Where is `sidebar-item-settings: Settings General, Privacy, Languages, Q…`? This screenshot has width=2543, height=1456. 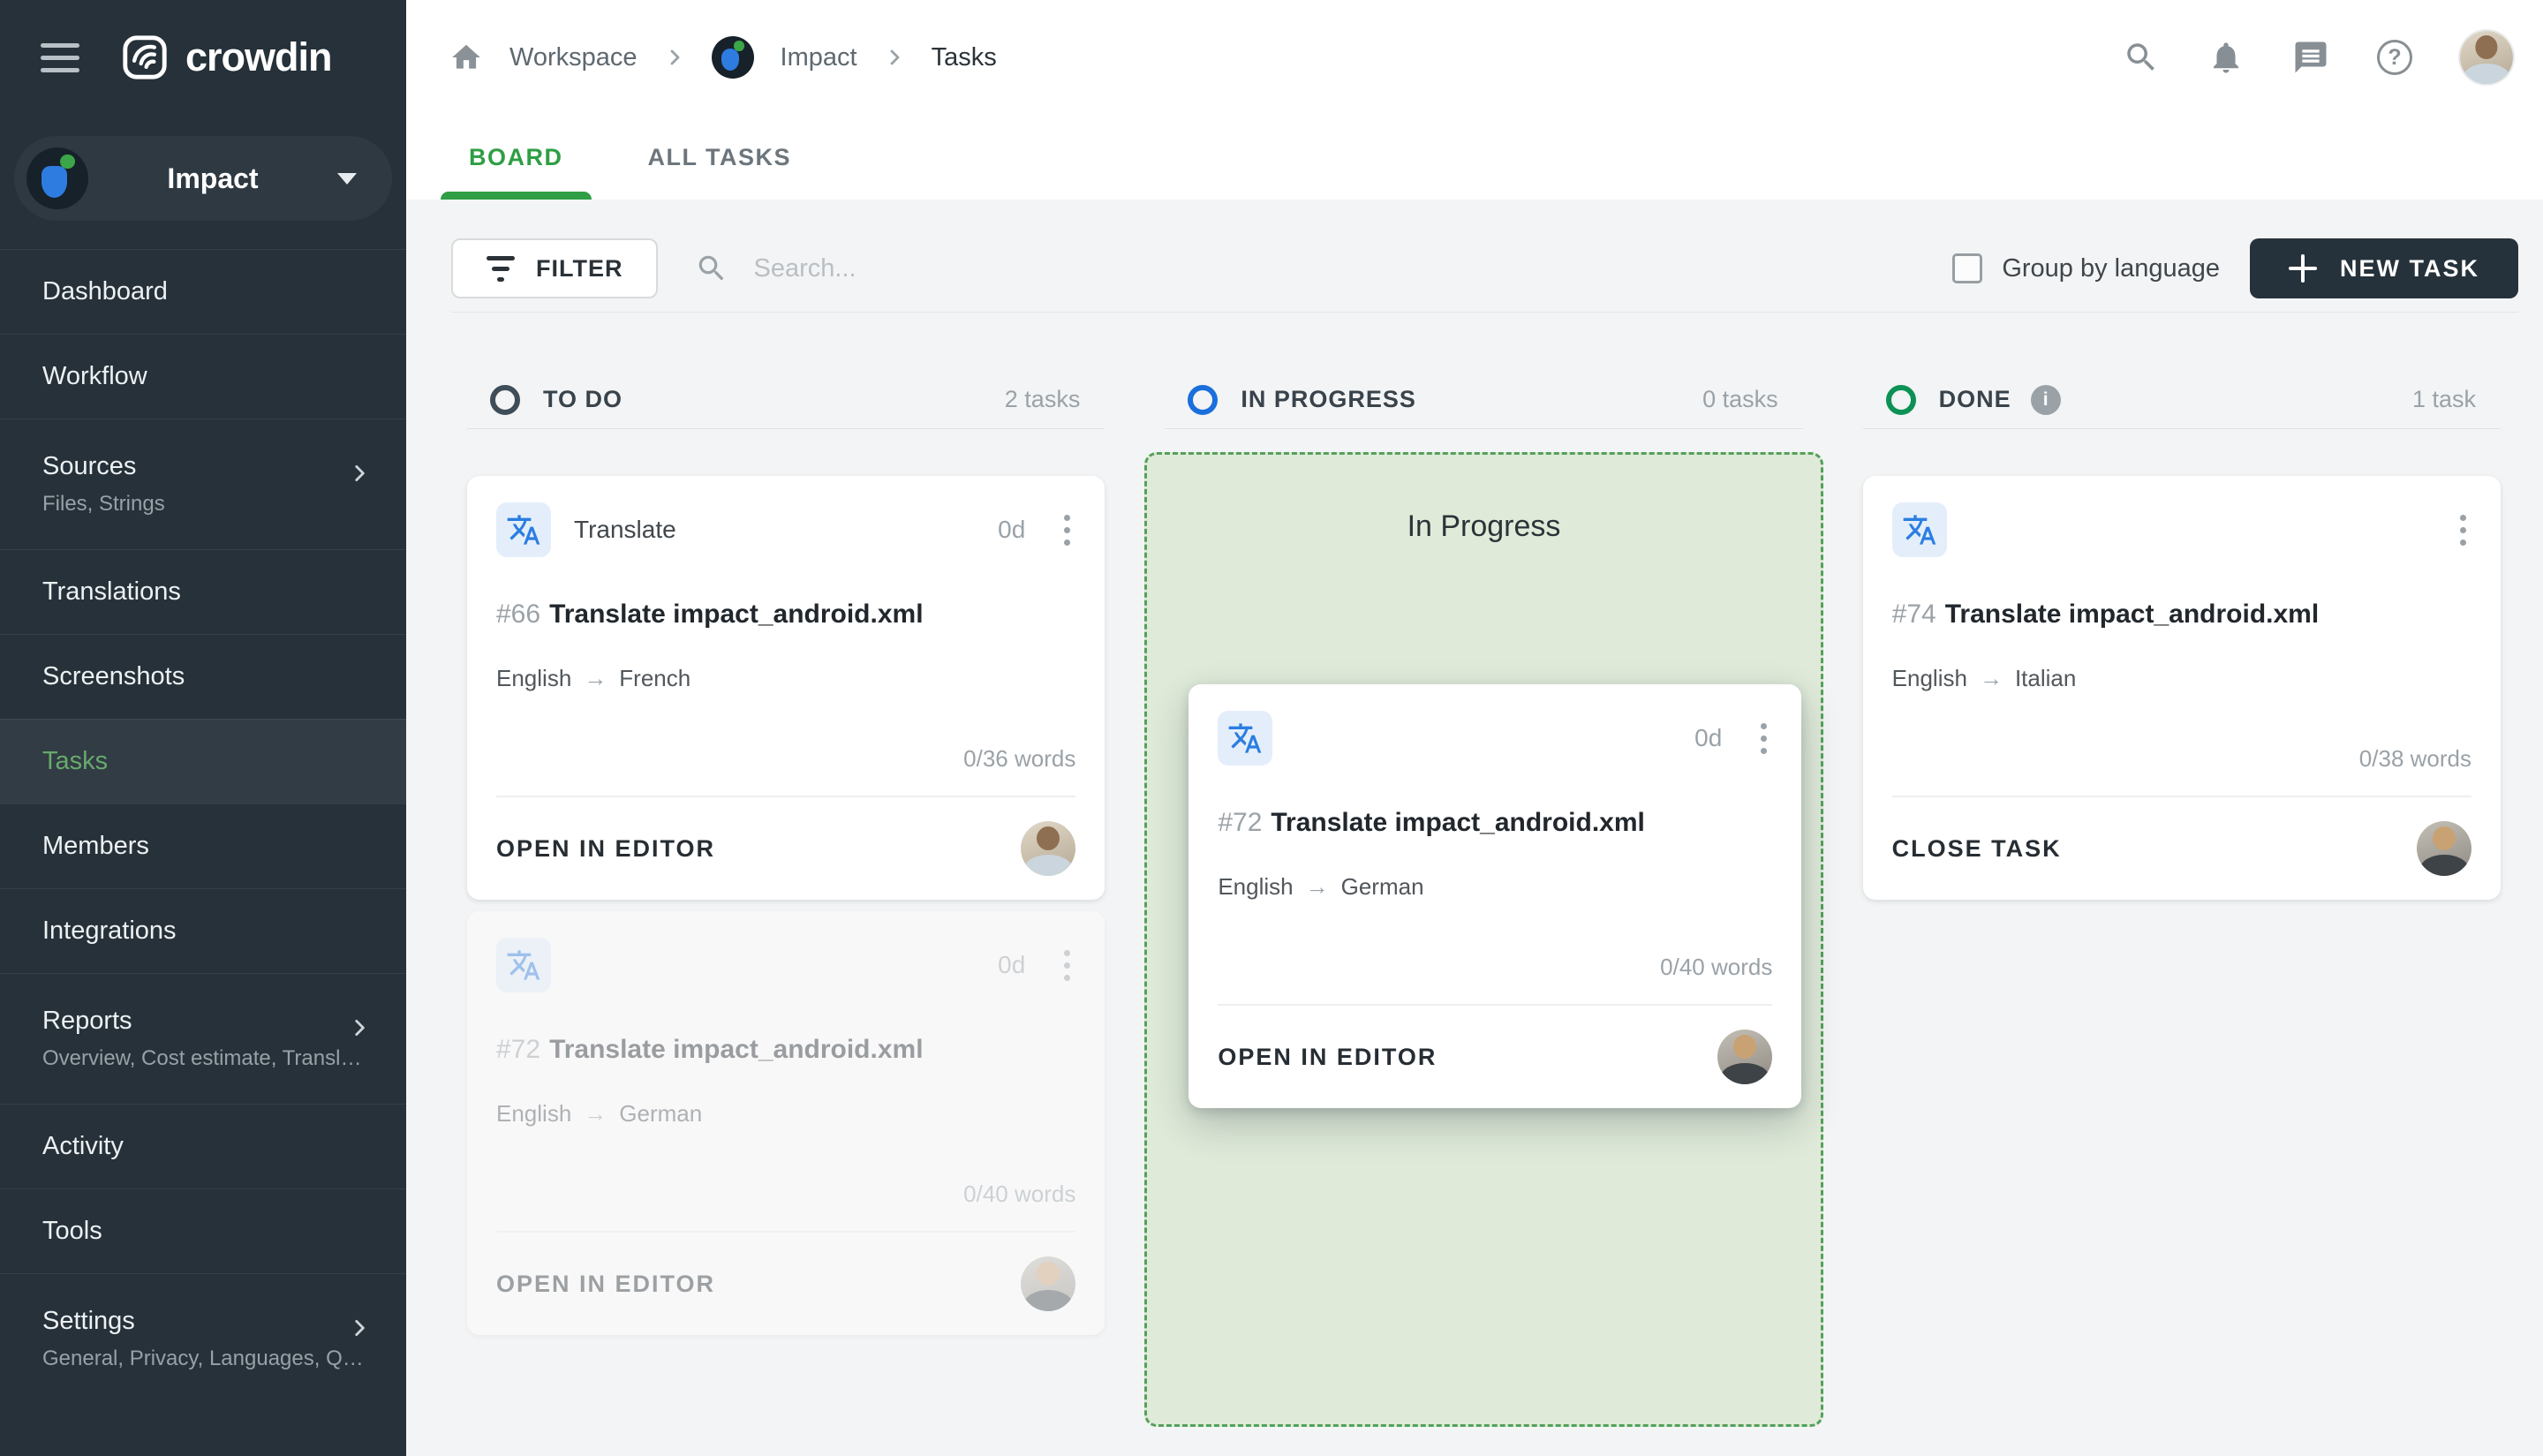 sidebar-item-settings: Settings General, Privacy, Languages, Q… is located at coordinates (203, 1338).